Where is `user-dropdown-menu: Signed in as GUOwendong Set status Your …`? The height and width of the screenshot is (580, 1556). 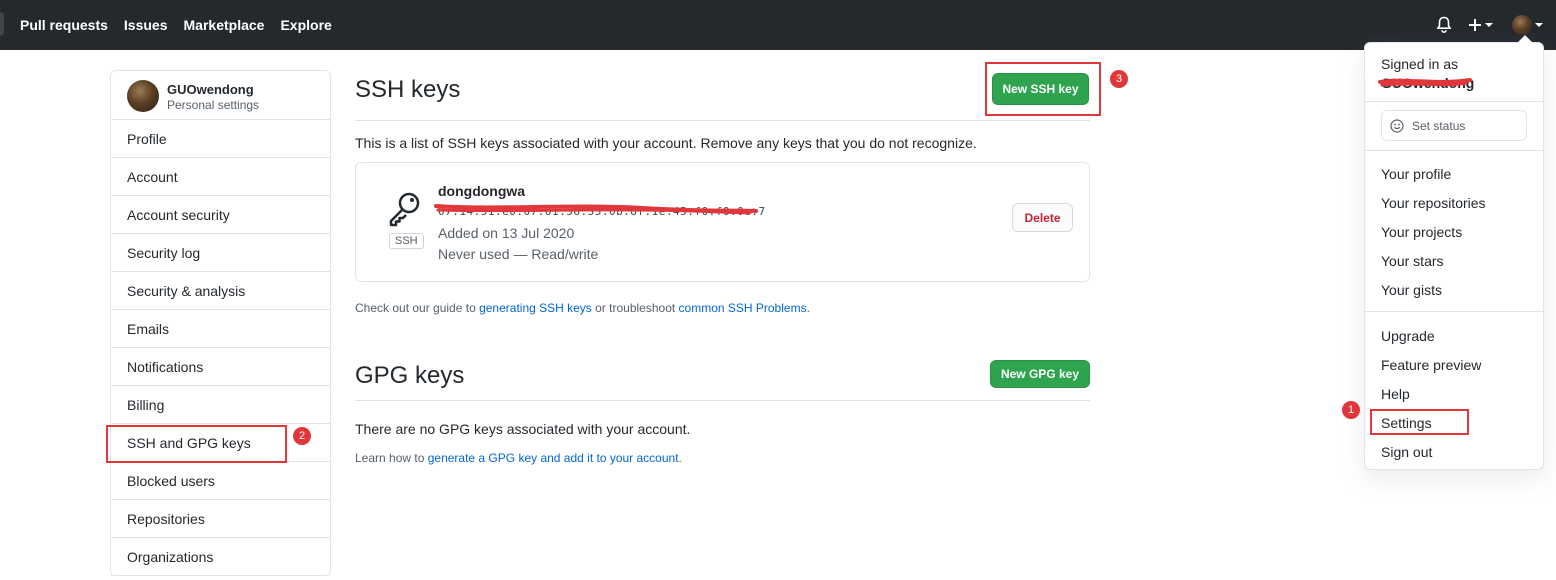
user-dropdown-menu: Signed in as GUOwendong Set status Your … is located at coordinates (1454, 252).